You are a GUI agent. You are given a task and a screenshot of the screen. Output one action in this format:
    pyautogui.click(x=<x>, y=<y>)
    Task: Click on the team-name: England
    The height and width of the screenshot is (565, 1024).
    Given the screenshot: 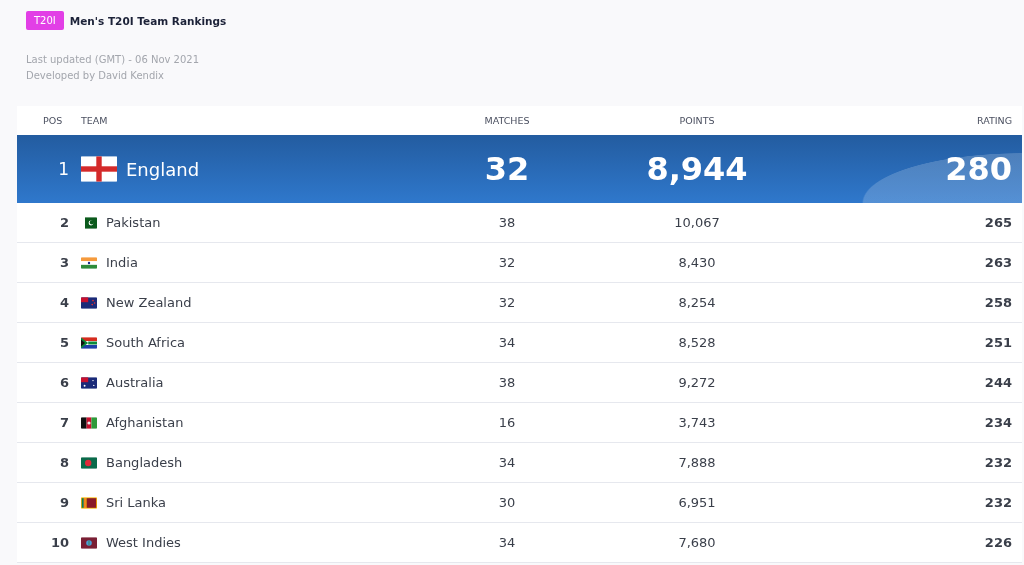 What is the action you would take?
    pyautogui.click(x=163, y=169)
    